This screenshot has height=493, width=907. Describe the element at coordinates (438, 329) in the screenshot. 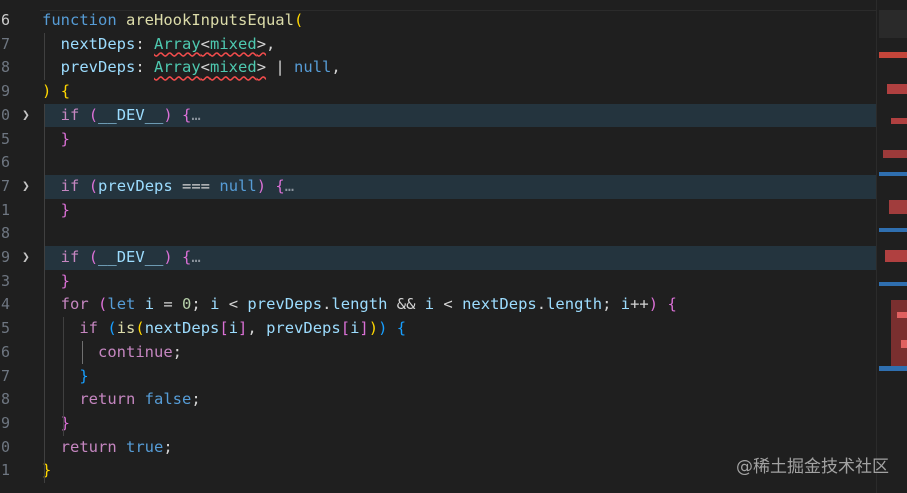

I see `code-line: 5 if (is(nextDeps[i], prevDeps[i])) {` at that location.